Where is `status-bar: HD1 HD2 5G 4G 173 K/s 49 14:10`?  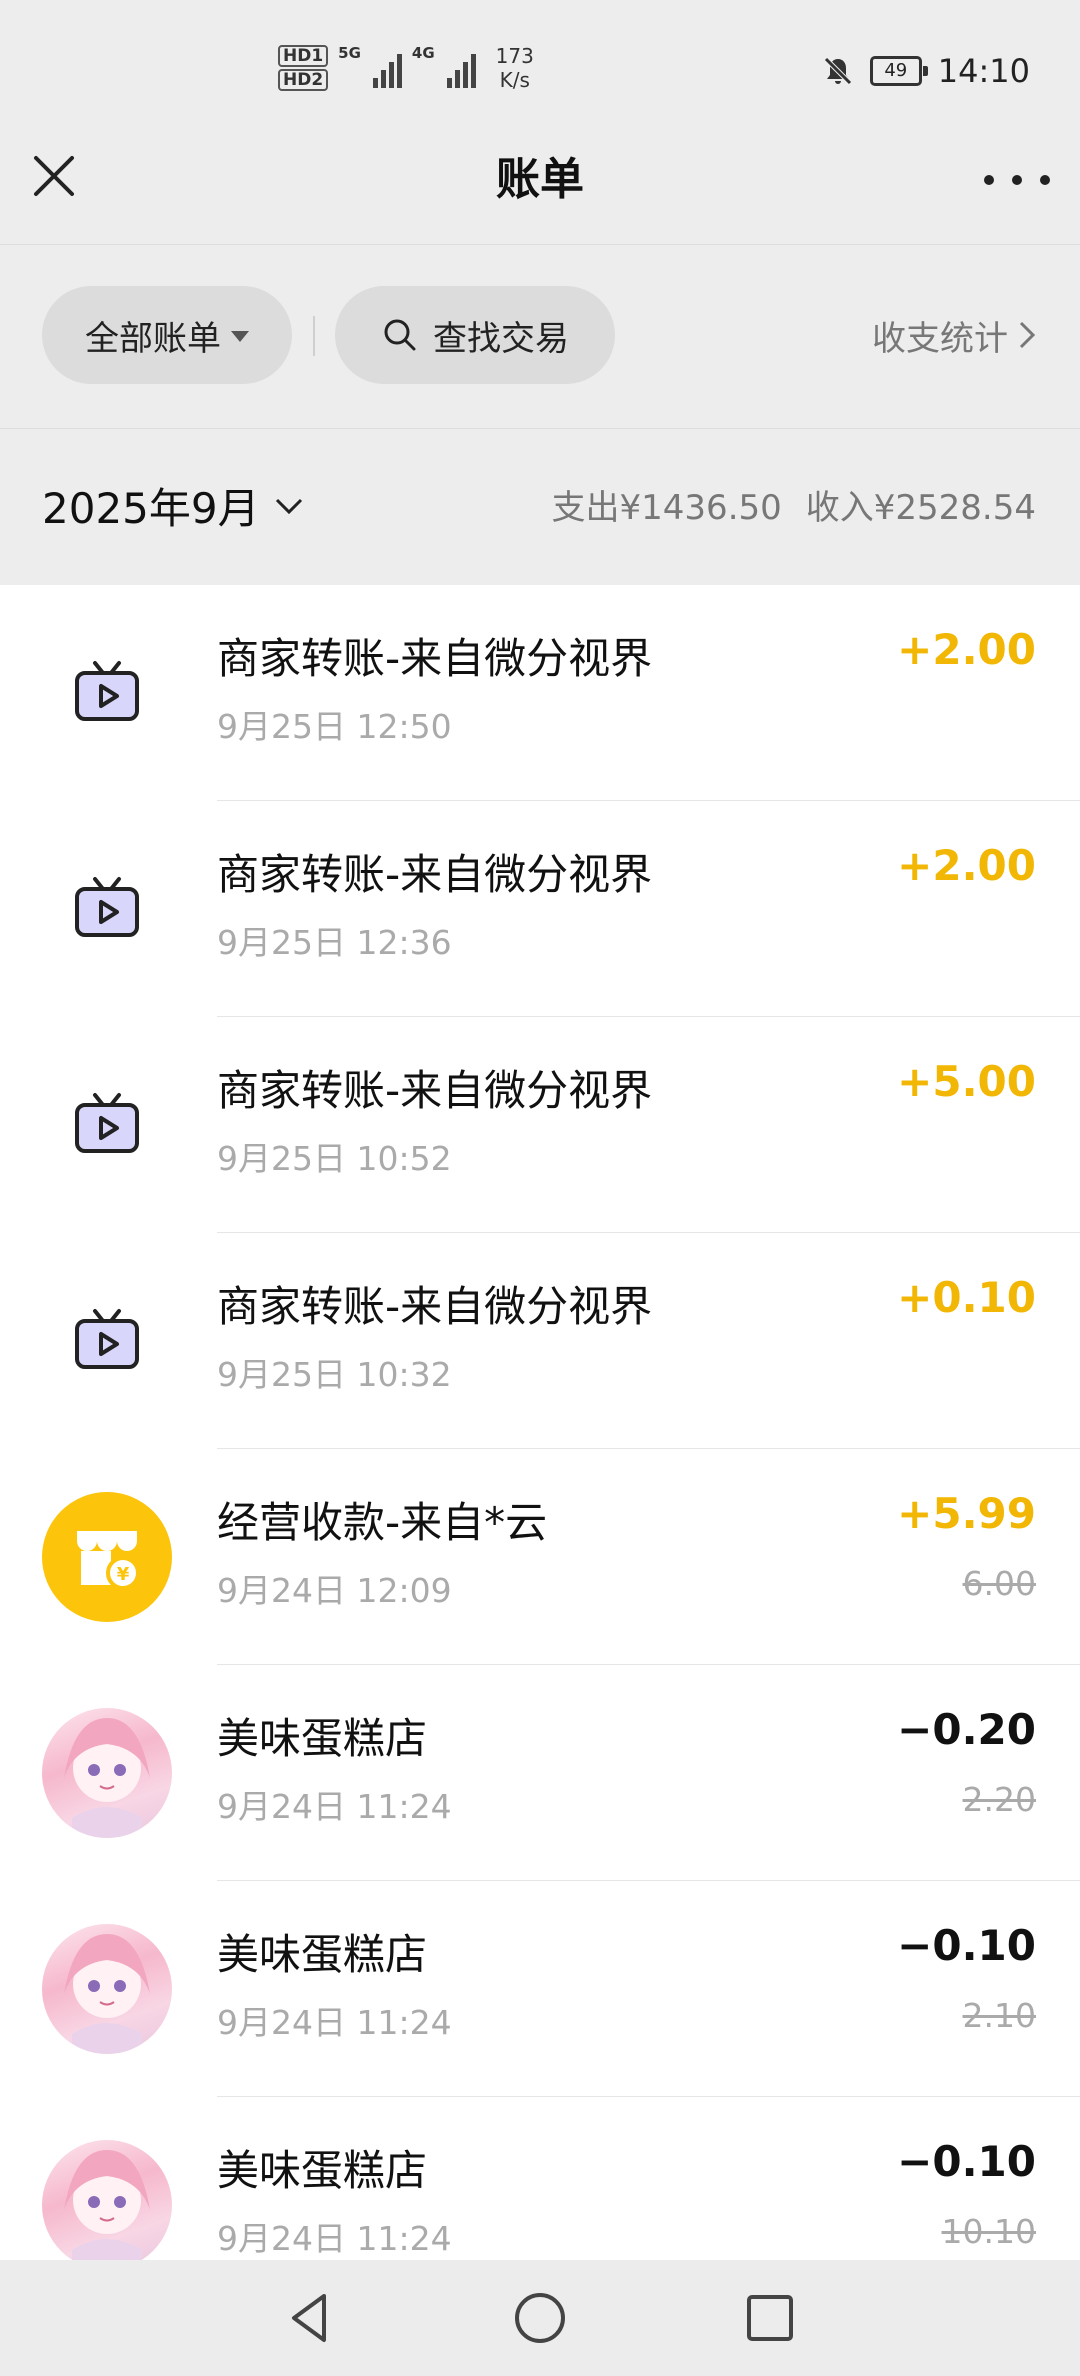
status-bar: HD1 HD2 5G 4G 173 K/s 49 14:10 is located at coordinates (540, 75).